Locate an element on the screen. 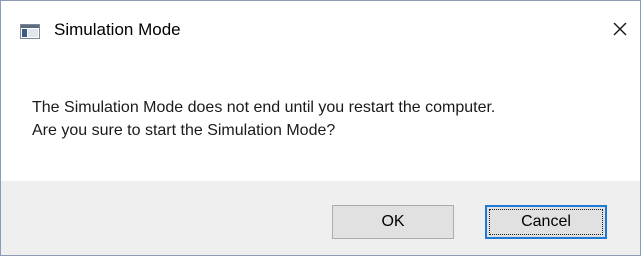 This screenshot has width=641, height=256. focus-ring is located at coordinates (546, 222).